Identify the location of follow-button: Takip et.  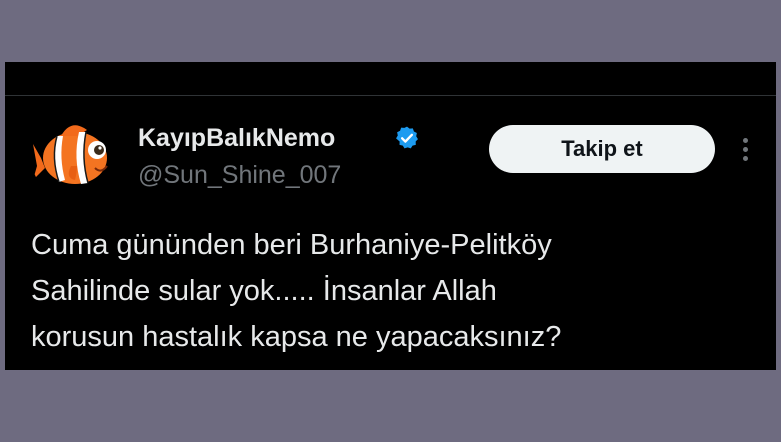
(602, 149).